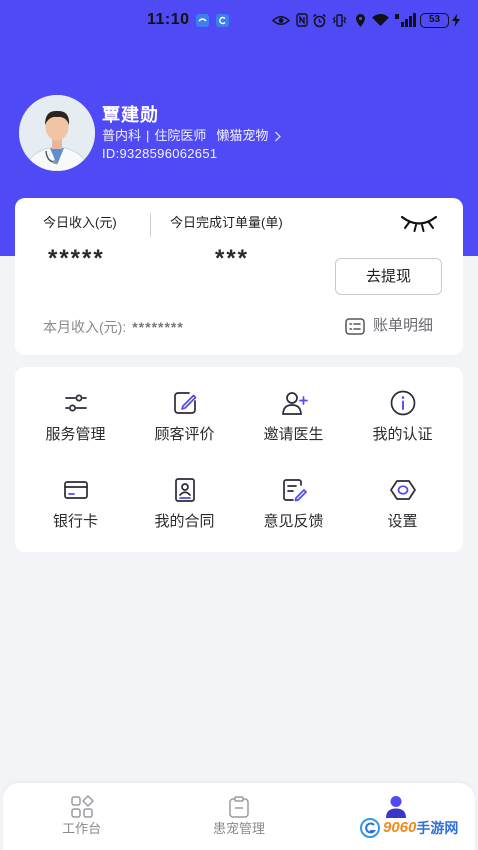 This screenshot has height=850, width=478. I want to click on charging-icon, so click(456, 20).